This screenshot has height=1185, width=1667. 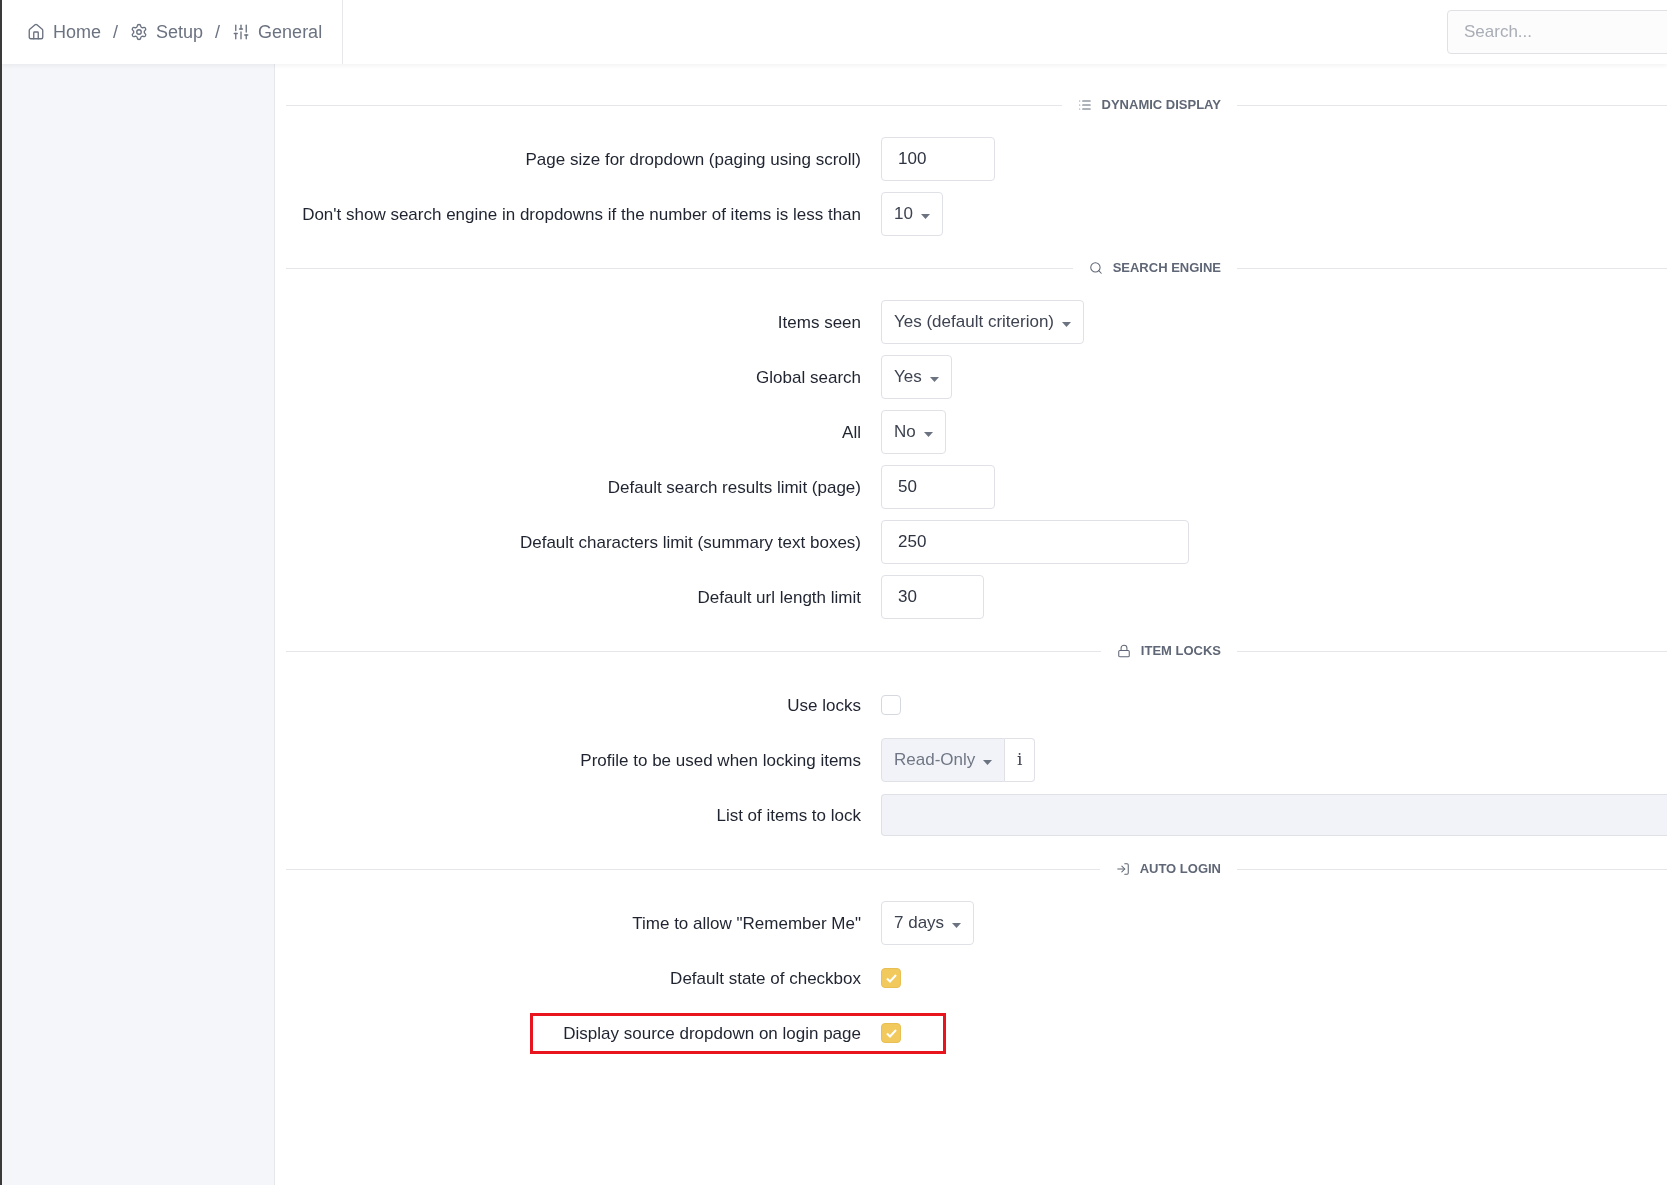 I want to click on field-label: Use locks, so click(x=823, y=705).